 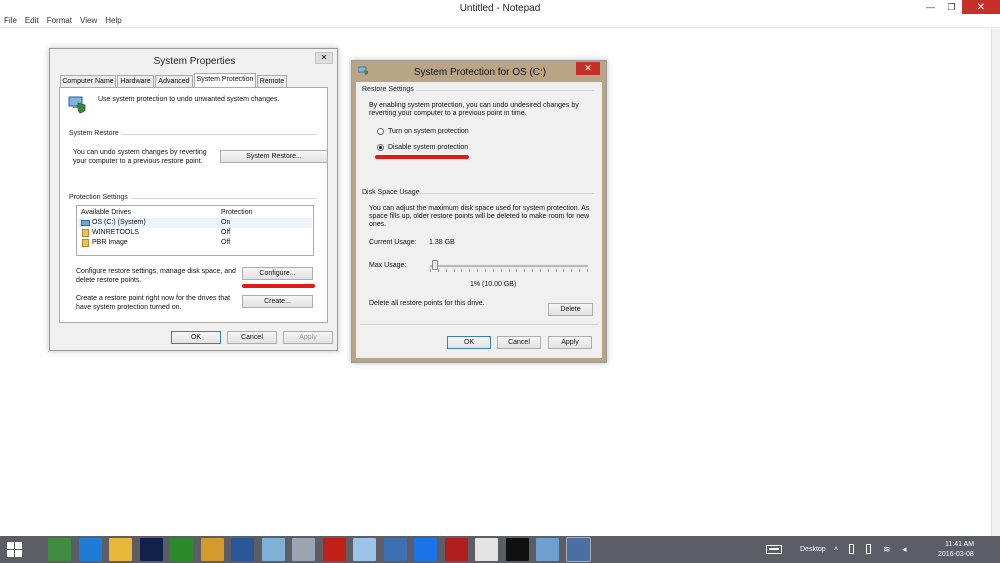 What do you see at coordinates (570, 309) in the screenshot?
I see `delete-button: Delete` at bounding box center [570, 309].